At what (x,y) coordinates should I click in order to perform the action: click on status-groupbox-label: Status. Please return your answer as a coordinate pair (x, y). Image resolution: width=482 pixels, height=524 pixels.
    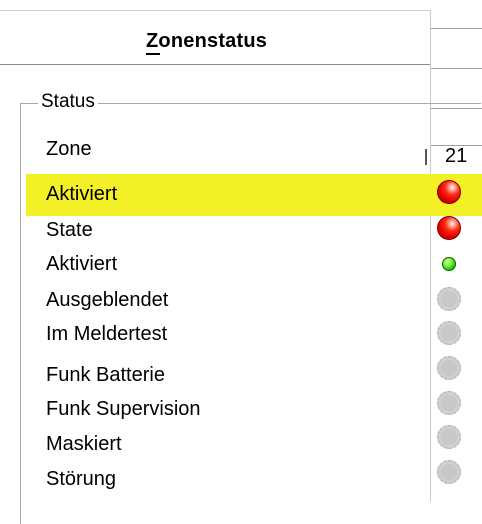
    Looking at the image, I should click on (68, 102).